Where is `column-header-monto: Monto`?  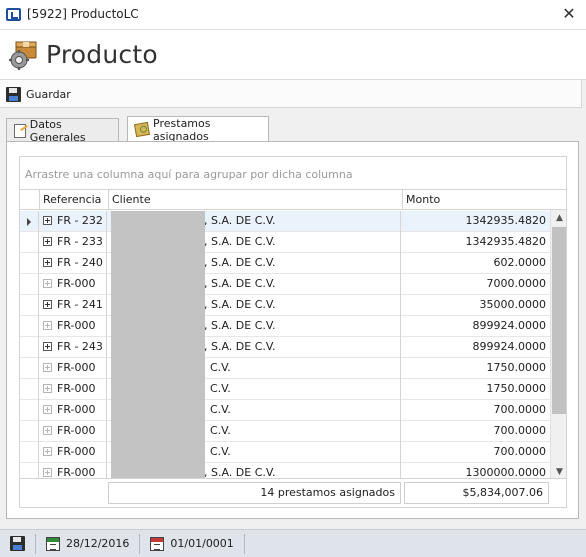 column-header-monto: Monto is located at coordinates (476, 200).